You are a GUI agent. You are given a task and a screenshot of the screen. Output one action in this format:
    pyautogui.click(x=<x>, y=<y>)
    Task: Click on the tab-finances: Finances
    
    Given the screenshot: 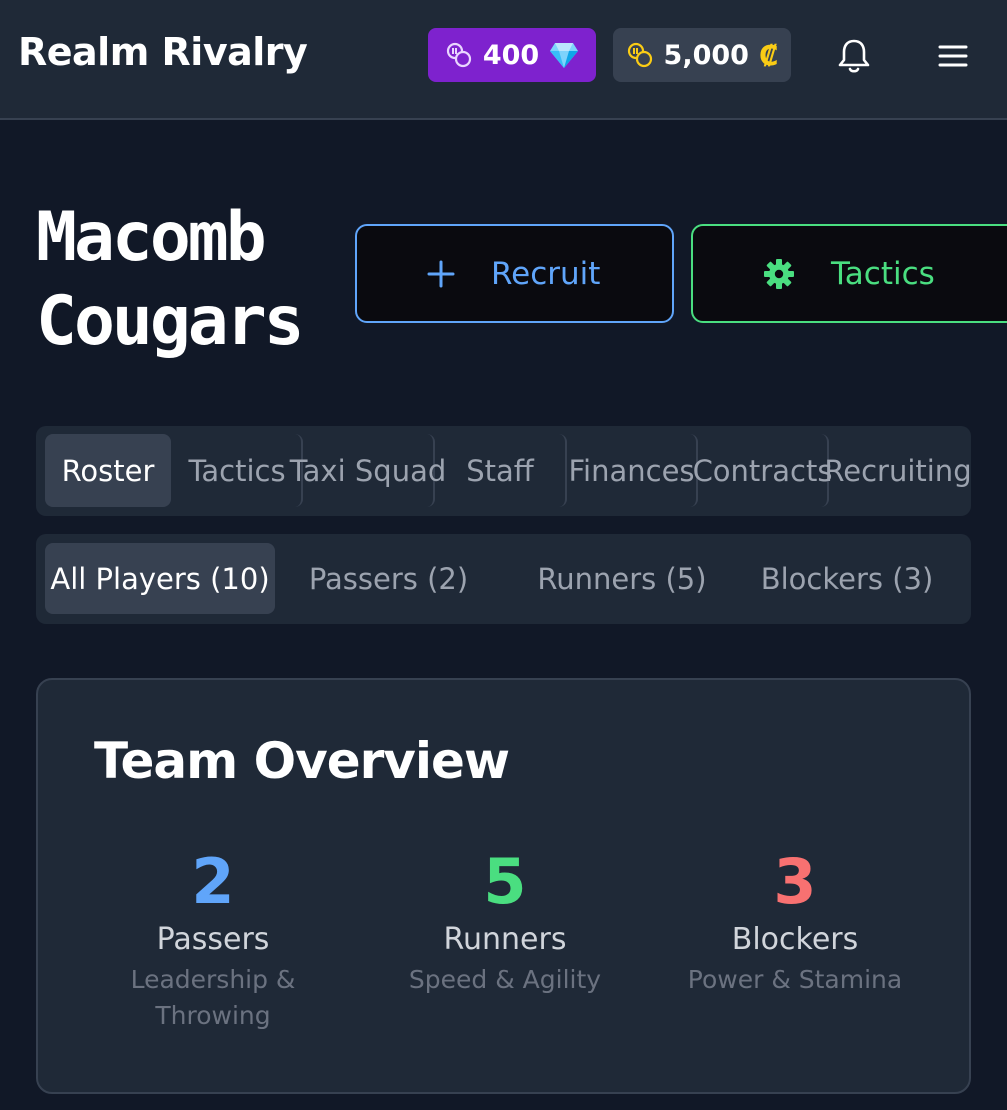 What is the action you would take?
    pyautogui.click(x=632, y=470)
    